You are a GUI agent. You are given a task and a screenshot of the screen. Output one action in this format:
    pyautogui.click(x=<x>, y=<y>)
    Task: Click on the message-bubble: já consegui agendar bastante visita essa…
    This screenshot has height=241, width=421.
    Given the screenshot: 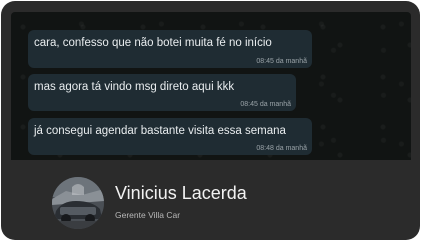 What is the action you would take?
    pyautogui.click(x=170, y=136)
    